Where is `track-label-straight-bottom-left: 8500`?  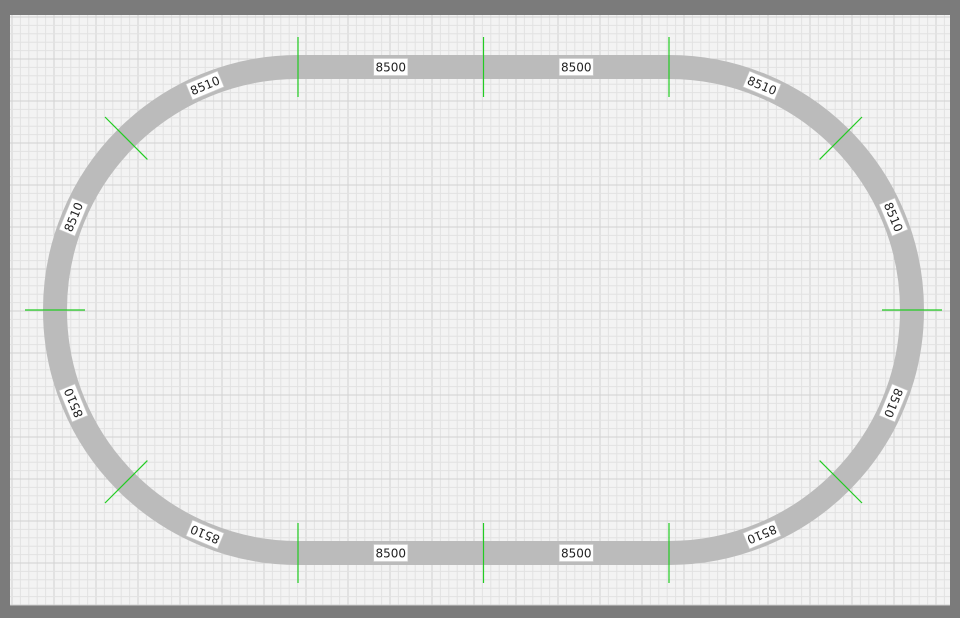
track-label-straight-bottom-left: 8500 is located at coordinates (391, 553).